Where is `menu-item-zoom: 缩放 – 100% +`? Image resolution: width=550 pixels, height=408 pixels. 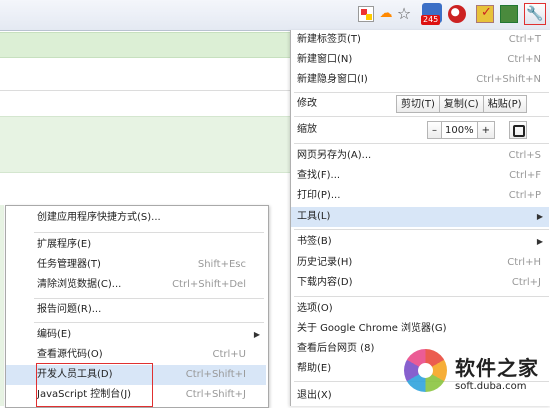
menu-item-zoom: 缩放 – 100% + is located at coordinates (420, 130).